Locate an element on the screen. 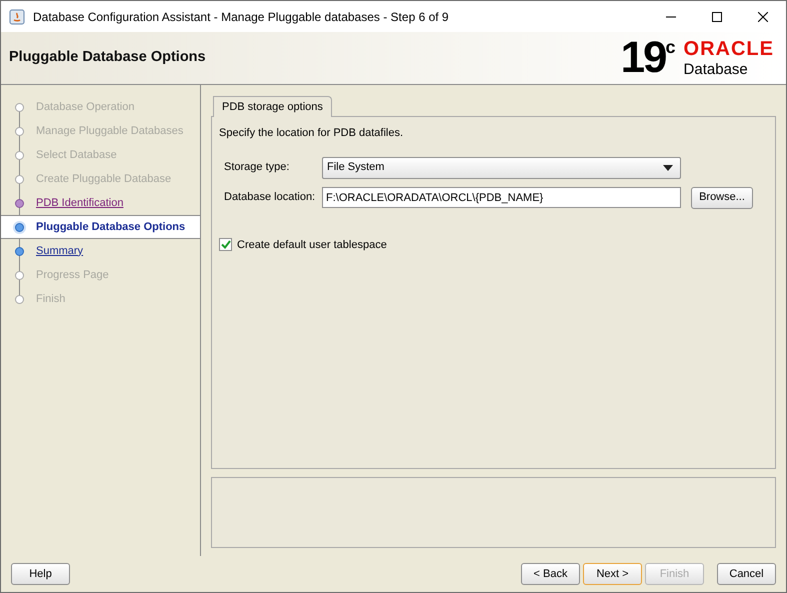 This screenshot has width=787, height=593. step-label: PDB Identification is located at coordinates (80, 203).